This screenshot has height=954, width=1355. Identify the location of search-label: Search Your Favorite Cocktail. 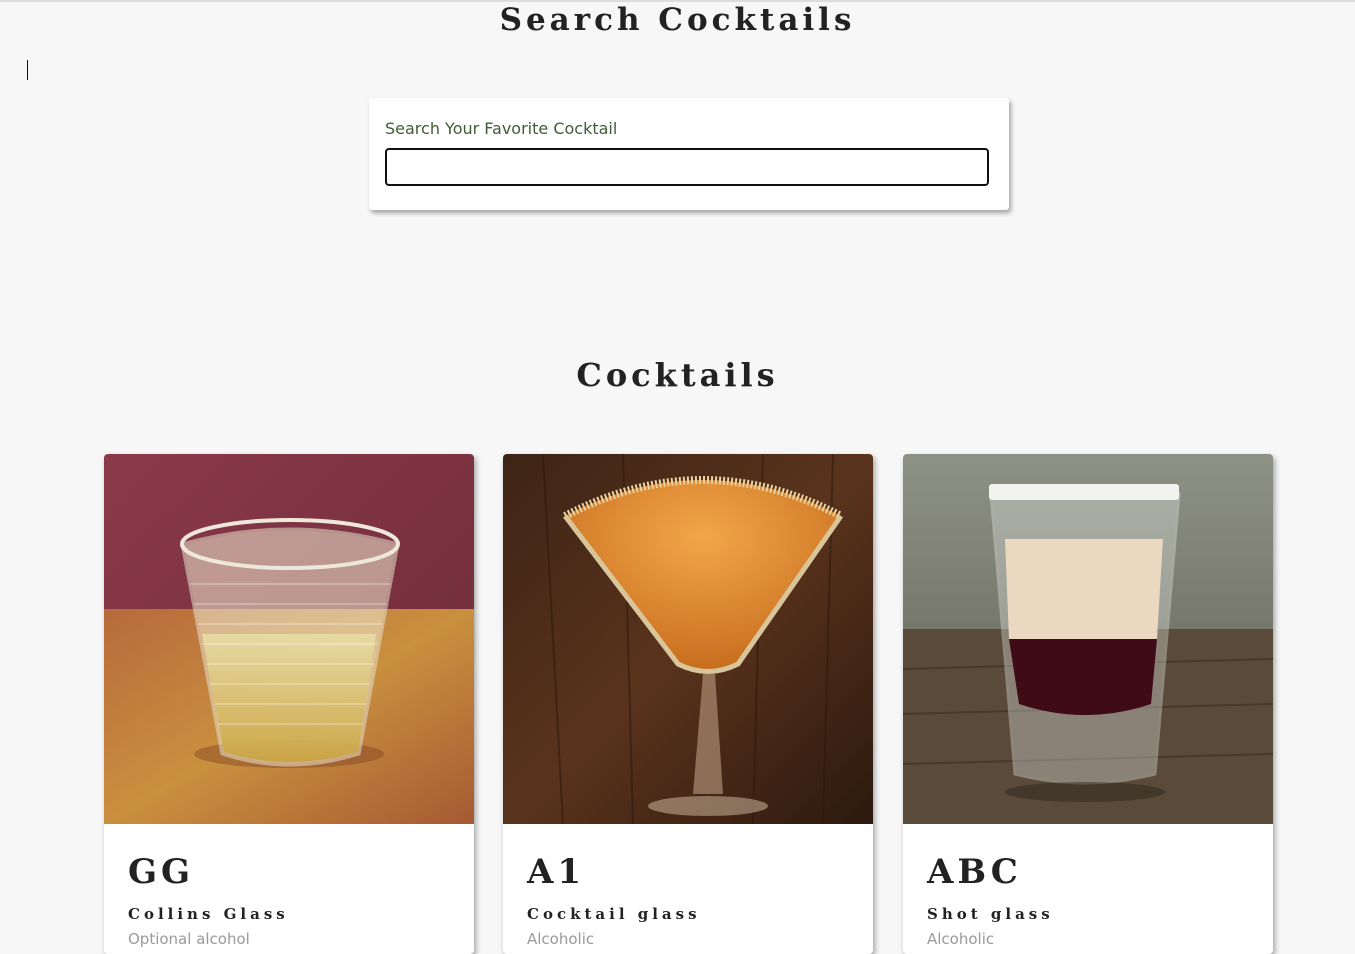
(501, 128).